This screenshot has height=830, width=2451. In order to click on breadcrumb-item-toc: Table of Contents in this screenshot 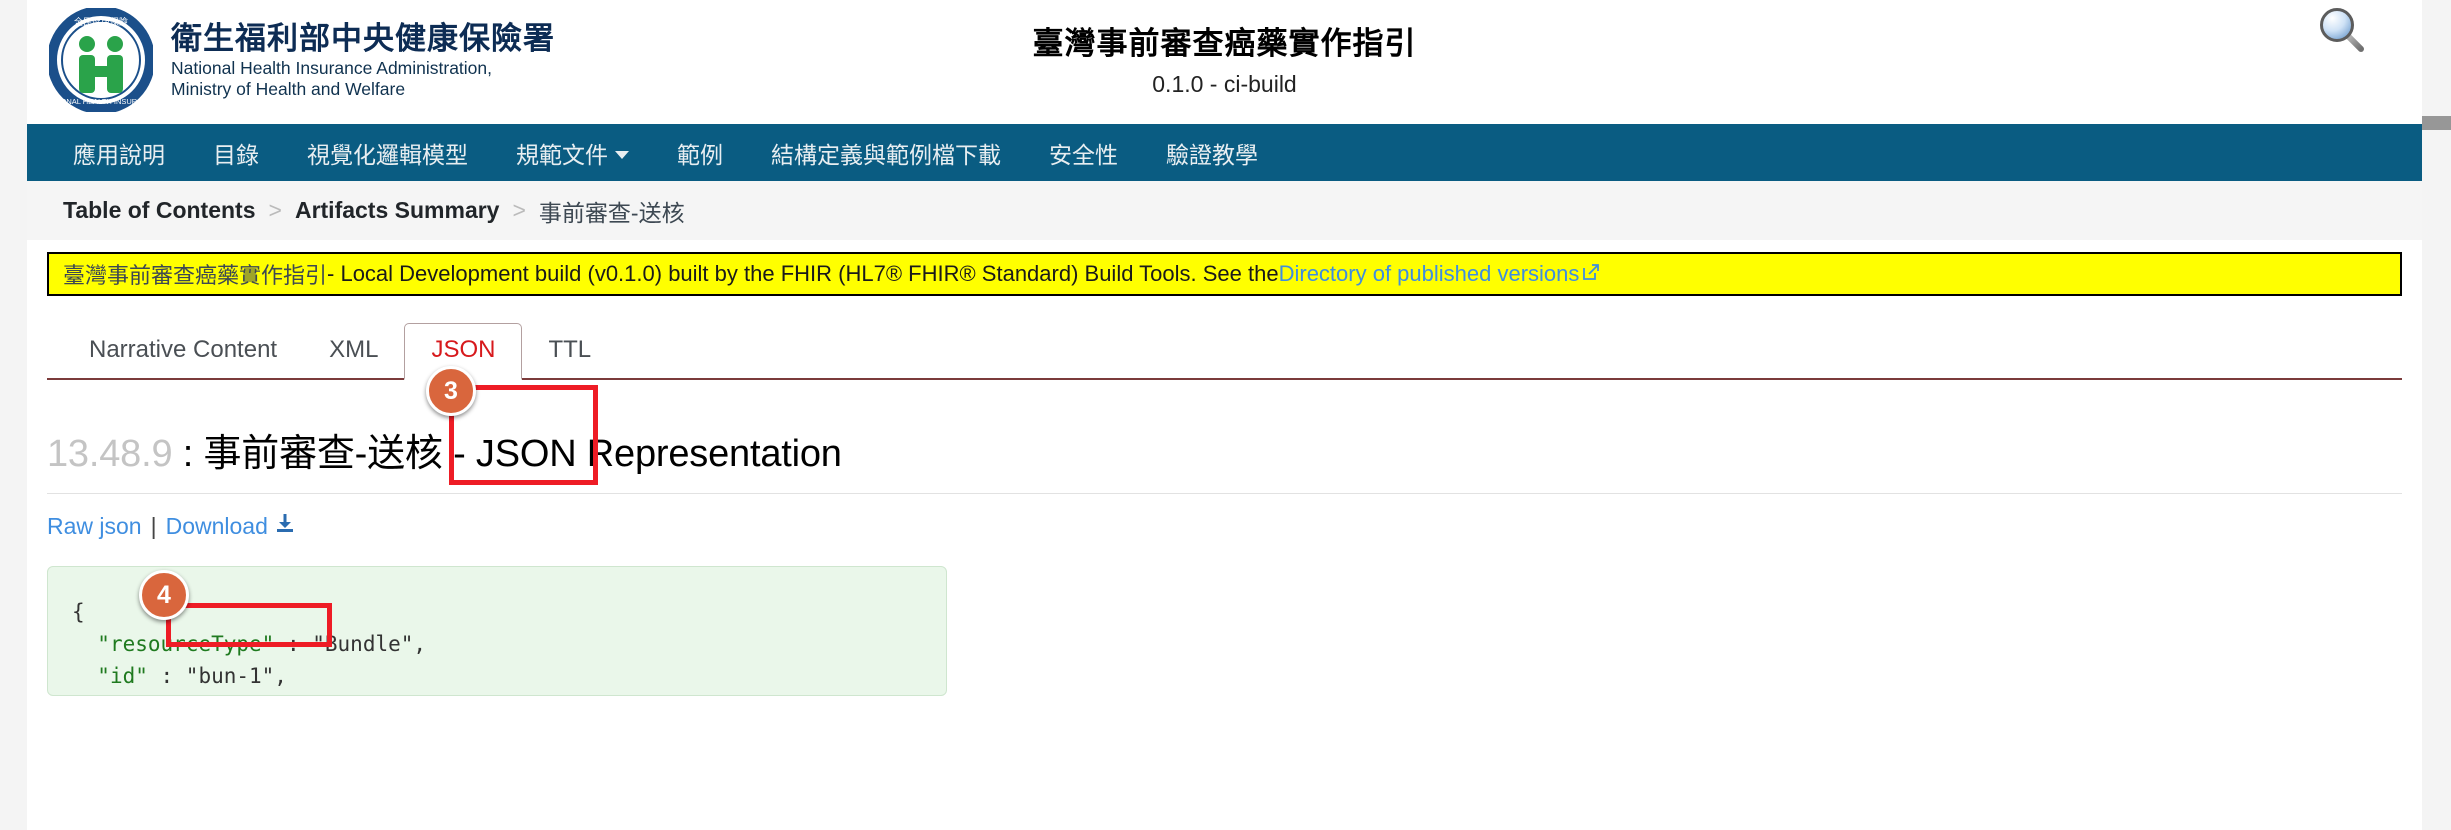, I will do `click(159, 210)`.